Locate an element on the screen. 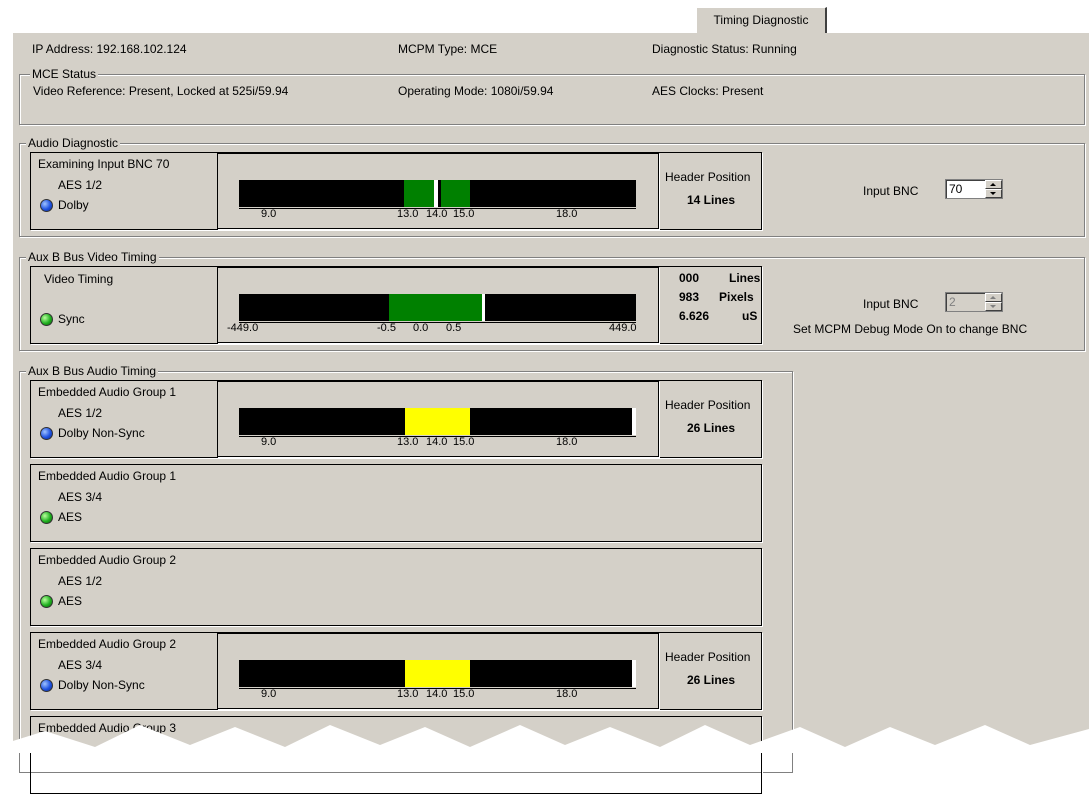  input-bnc-value: 70 is located at coordinates (955, 189).